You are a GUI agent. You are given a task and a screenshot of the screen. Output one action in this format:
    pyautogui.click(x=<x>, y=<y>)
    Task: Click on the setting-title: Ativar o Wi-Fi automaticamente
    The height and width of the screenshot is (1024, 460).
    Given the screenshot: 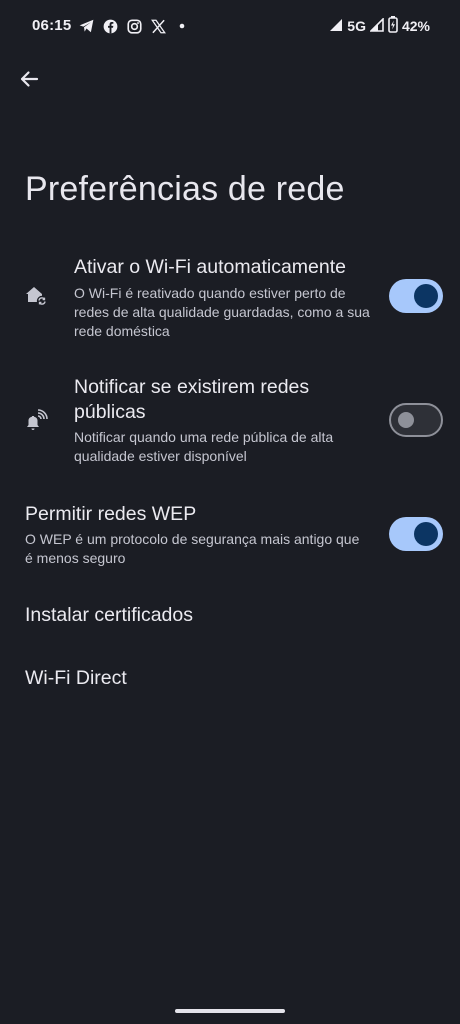 What is the action you would take?
    pyautogui.click(x=210, y=267)
    